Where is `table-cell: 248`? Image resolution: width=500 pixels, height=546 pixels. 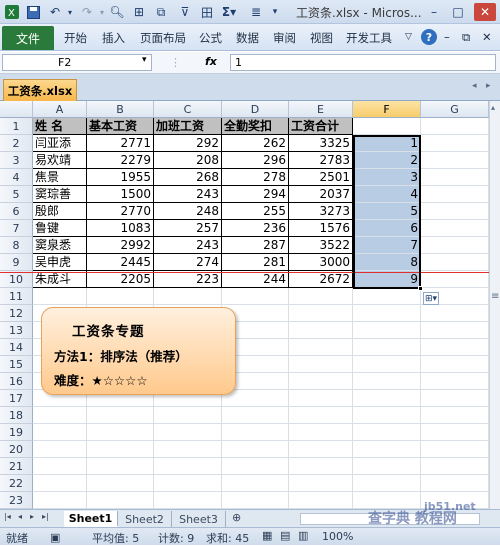 table-cell: 248 is located at coordinates (188, 211).